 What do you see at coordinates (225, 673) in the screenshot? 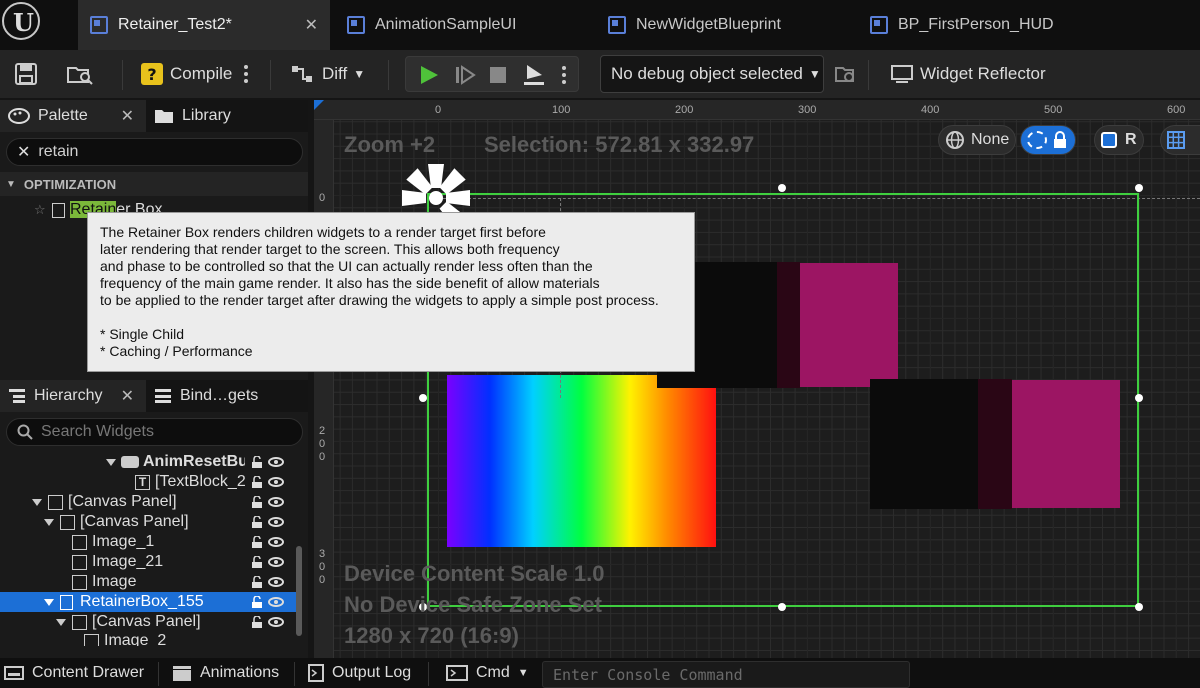
I see `animations-button: Animations` at bounding box center [225, 673].